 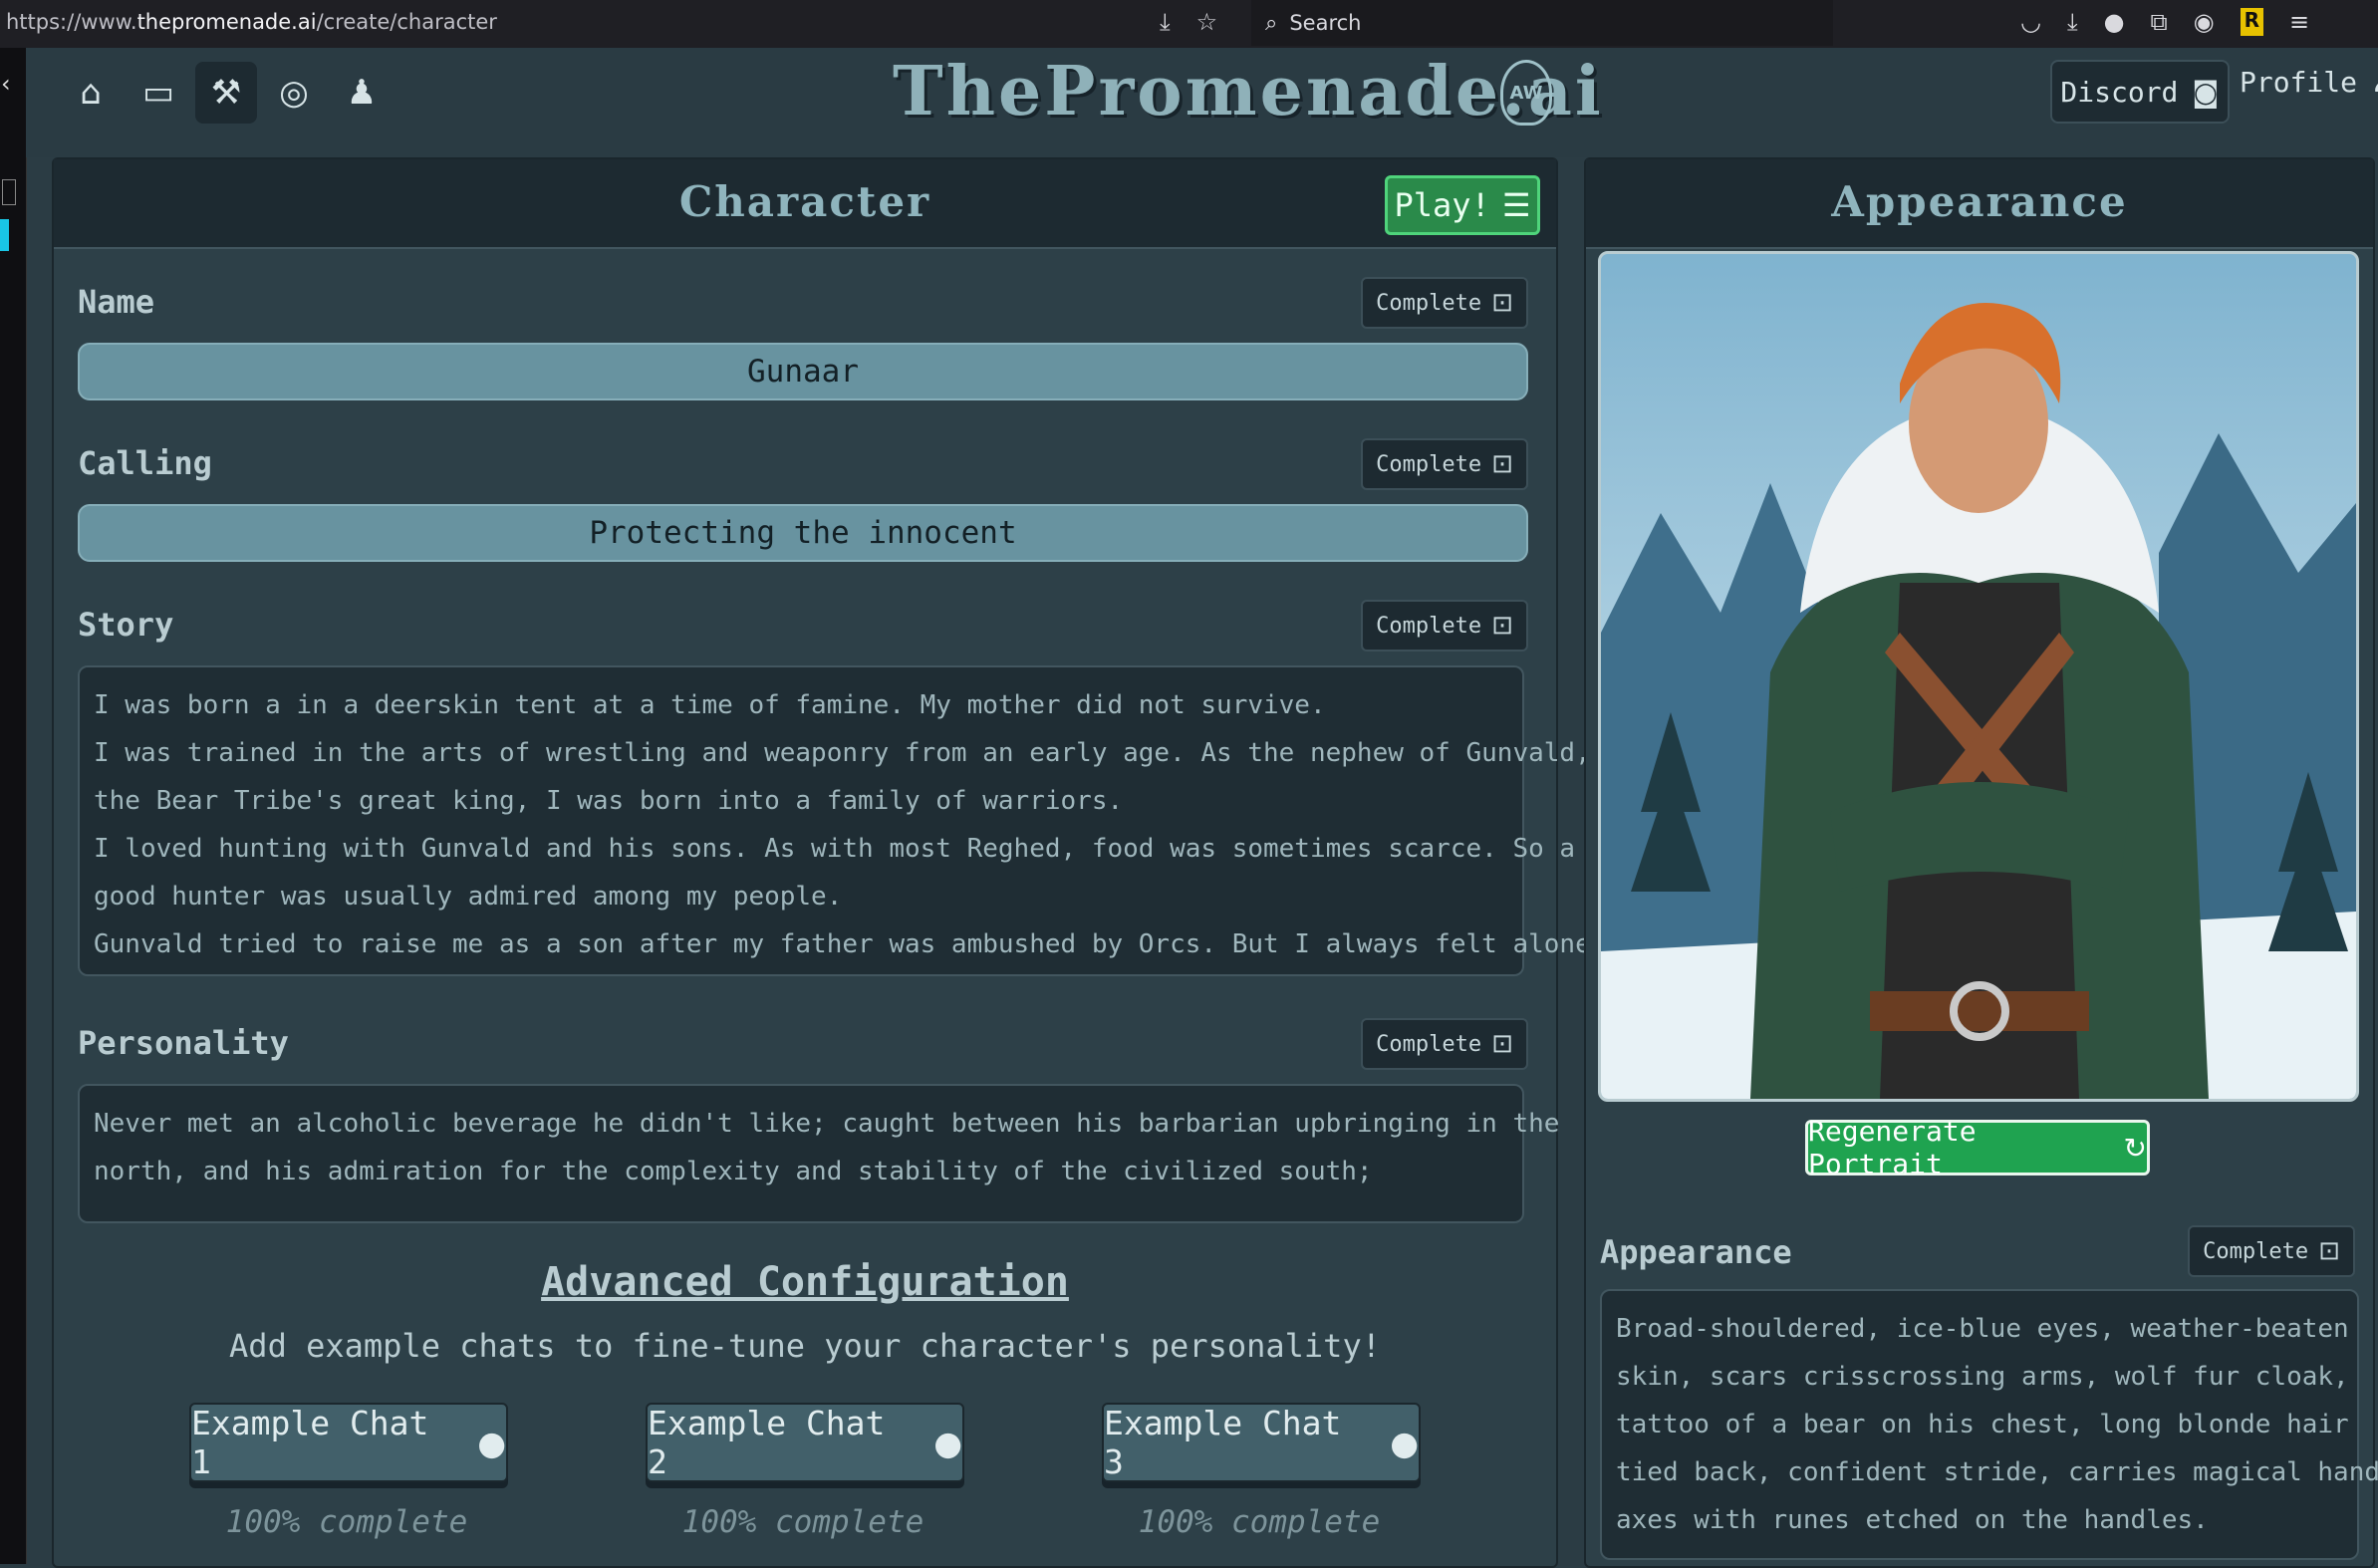 I want to click on discord-label: Discord, so click(x=2119, y=92).